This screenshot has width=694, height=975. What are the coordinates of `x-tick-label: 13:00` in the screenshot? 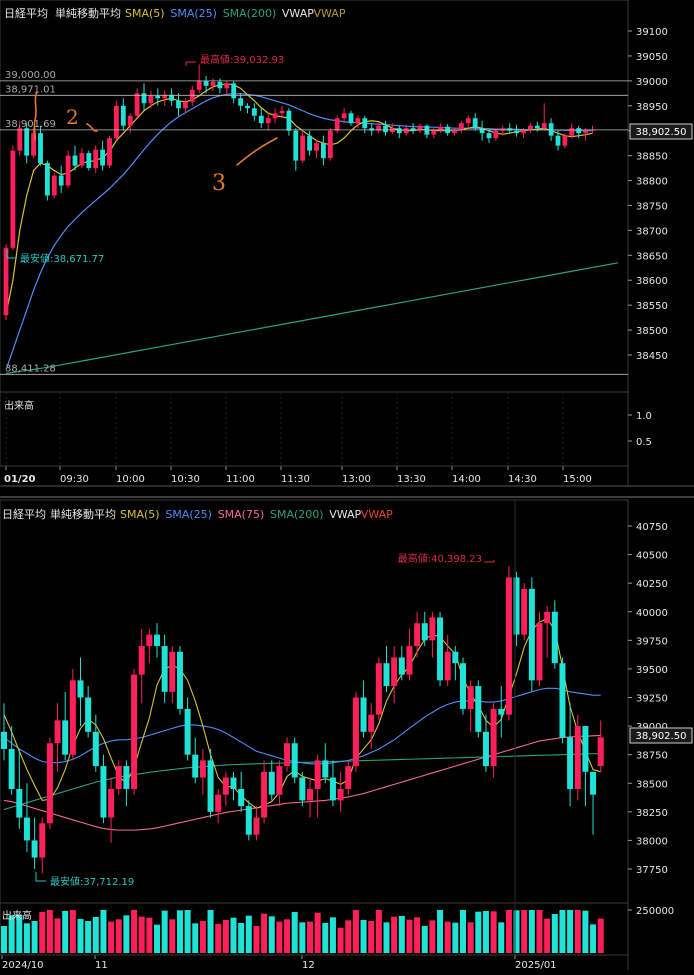 It's located at (356, 479).